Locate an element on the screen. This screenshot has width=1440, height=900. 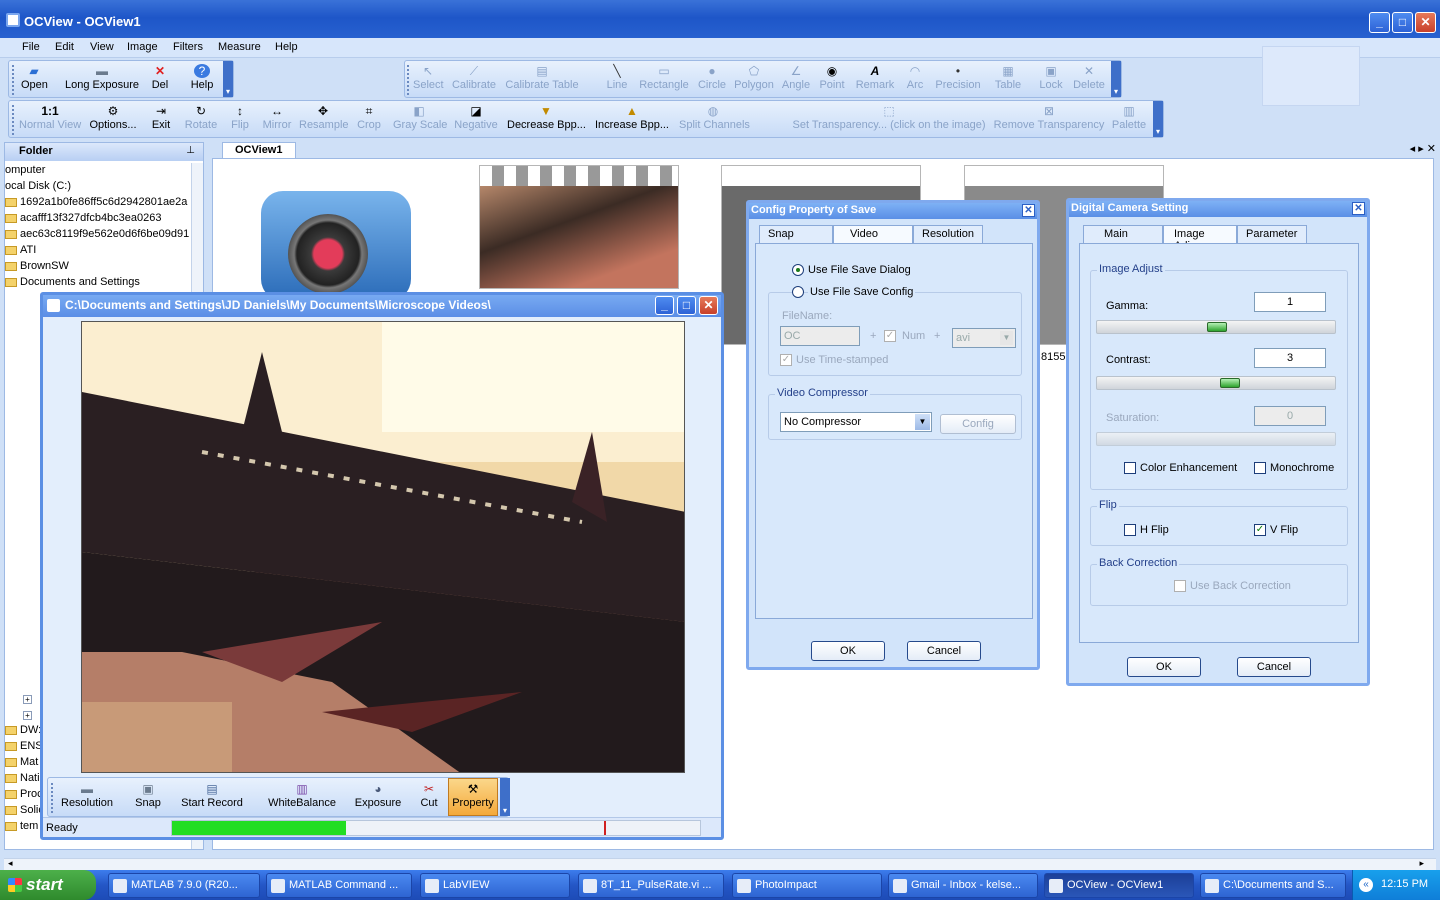
tree-item-folder: BrownSW is located at coordinates (37, 266).